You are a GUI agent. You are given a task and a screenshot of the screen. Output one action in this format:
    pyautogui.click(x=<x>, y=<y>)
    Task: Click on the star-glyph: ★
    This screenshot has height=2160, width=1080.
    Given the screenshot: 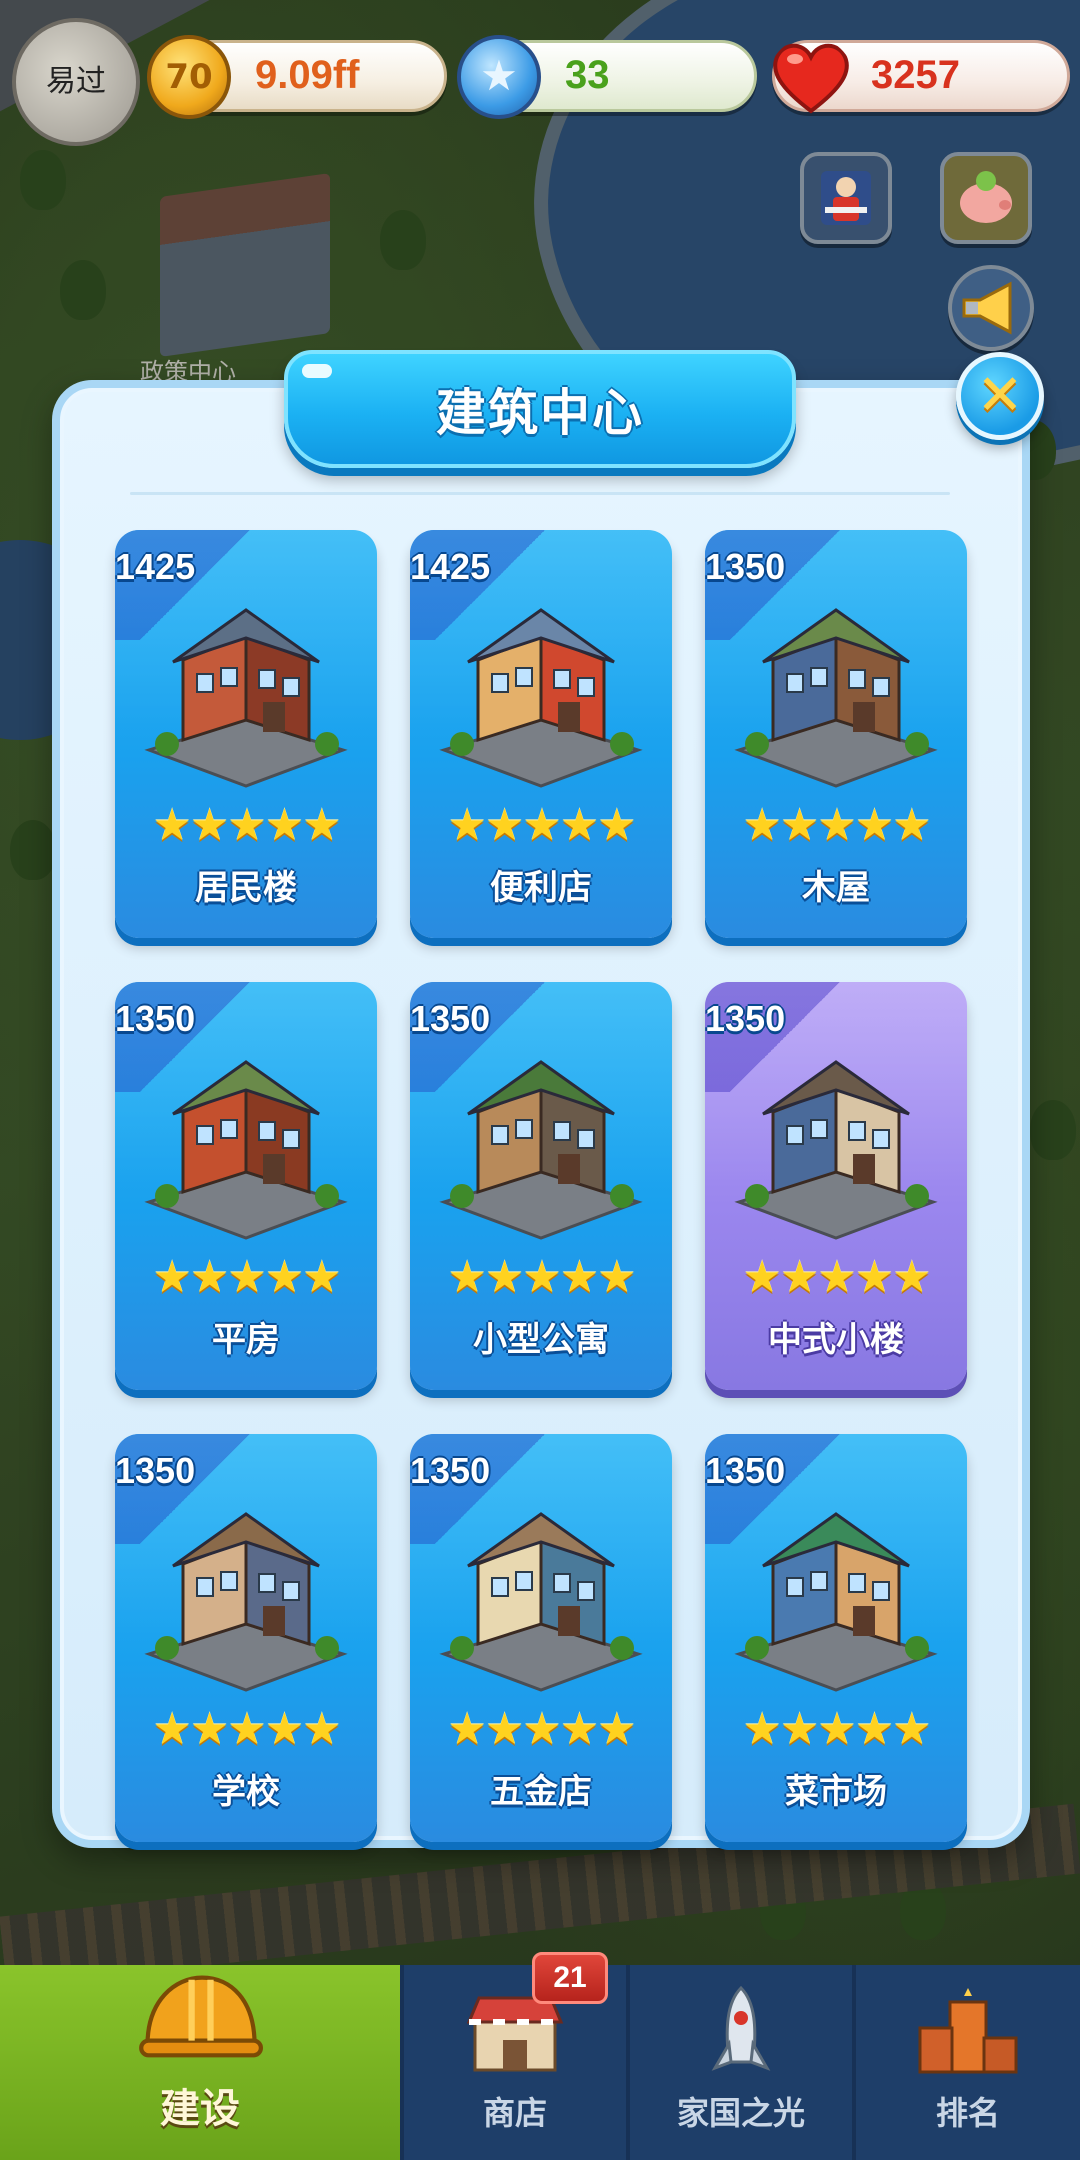 What is the action you would take?
    pyautogui.click(x=499, y=75)
    